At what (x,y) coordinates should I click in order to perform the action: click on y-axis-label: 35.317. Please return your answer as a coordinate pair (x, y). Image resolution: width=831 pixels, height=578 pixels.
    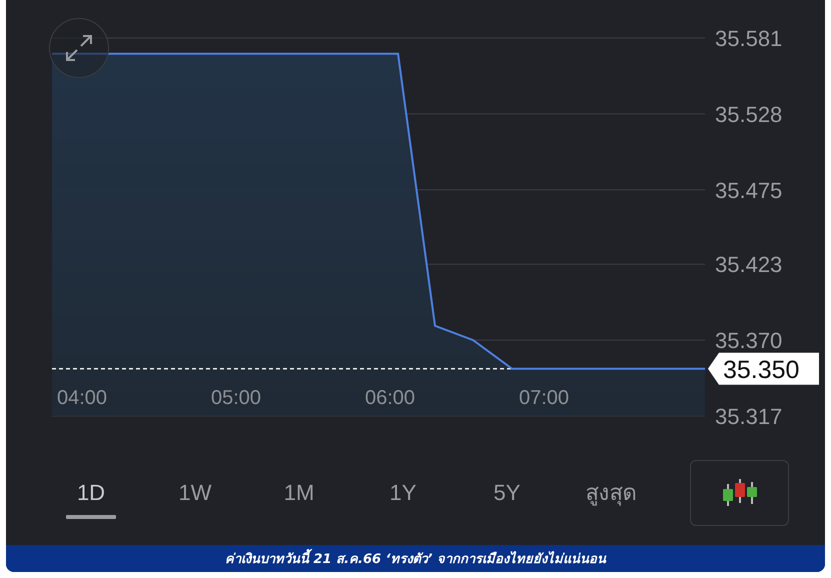
    Looking at the image, I should click on (748, 416).